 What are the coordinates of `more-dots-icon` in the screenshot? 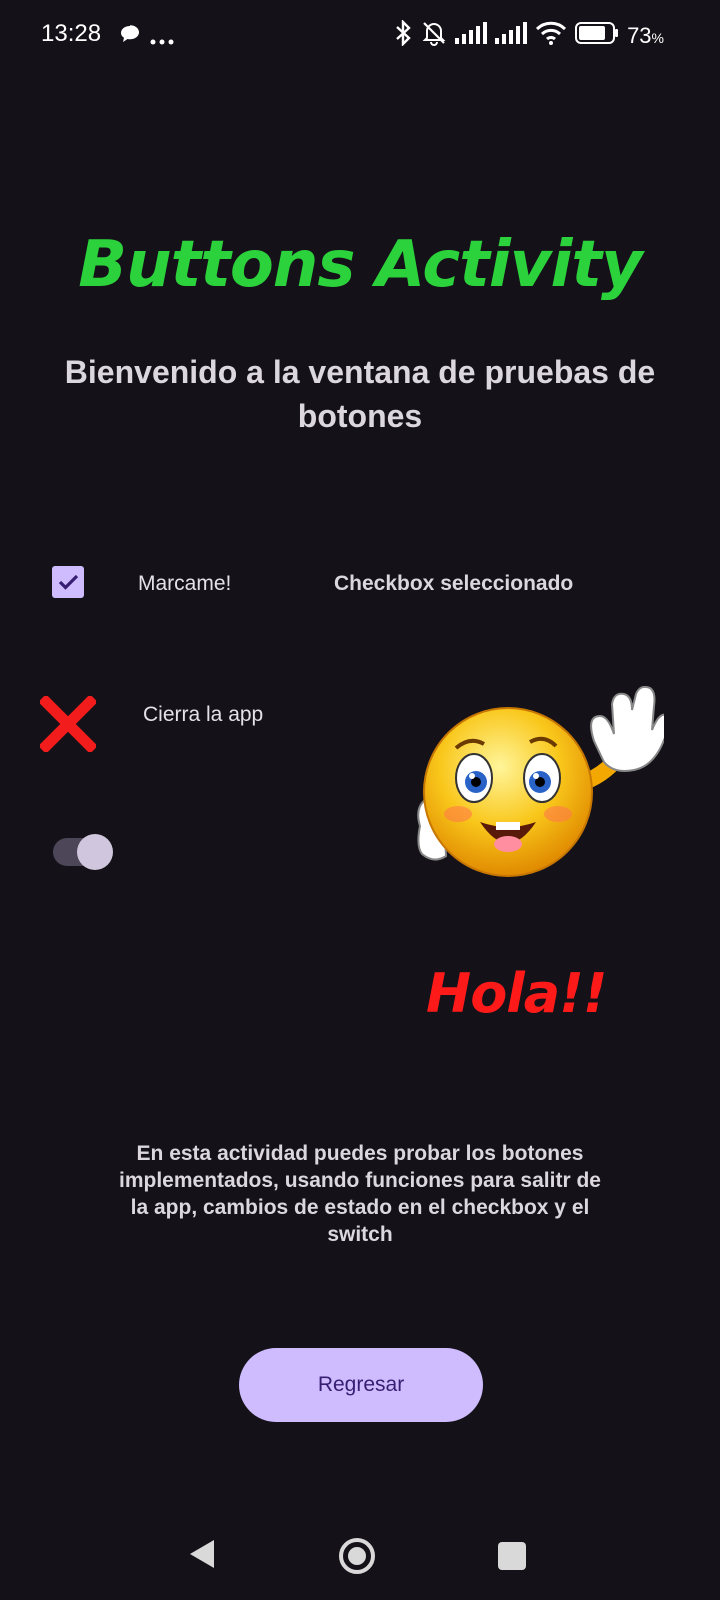 It's located at (162, 41).